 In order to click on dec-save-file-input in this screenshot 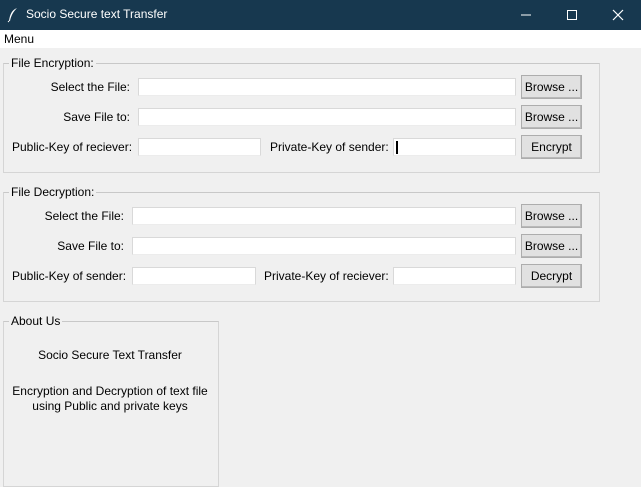, I will do `click(324, 246)`.